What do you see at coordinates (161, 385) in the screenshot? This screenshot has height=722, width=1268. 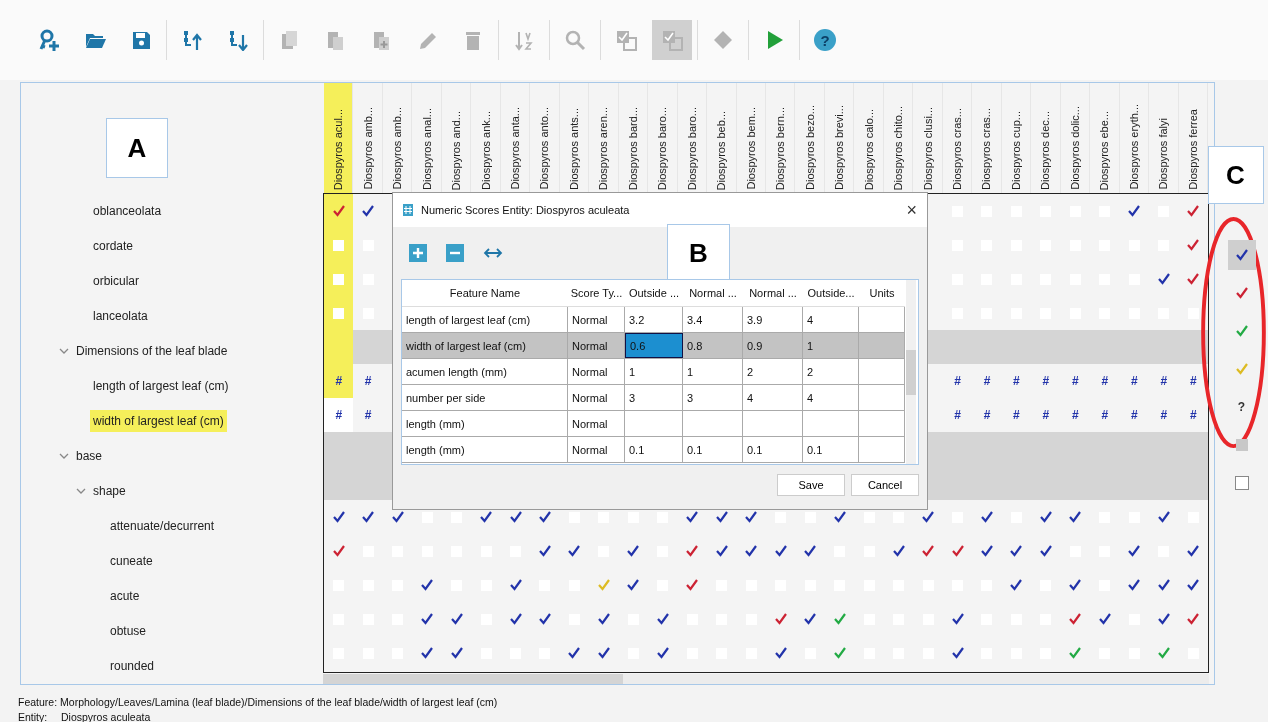 I see `tree-item: length of largest leaf (cm)` at bounding box center [161, 385].